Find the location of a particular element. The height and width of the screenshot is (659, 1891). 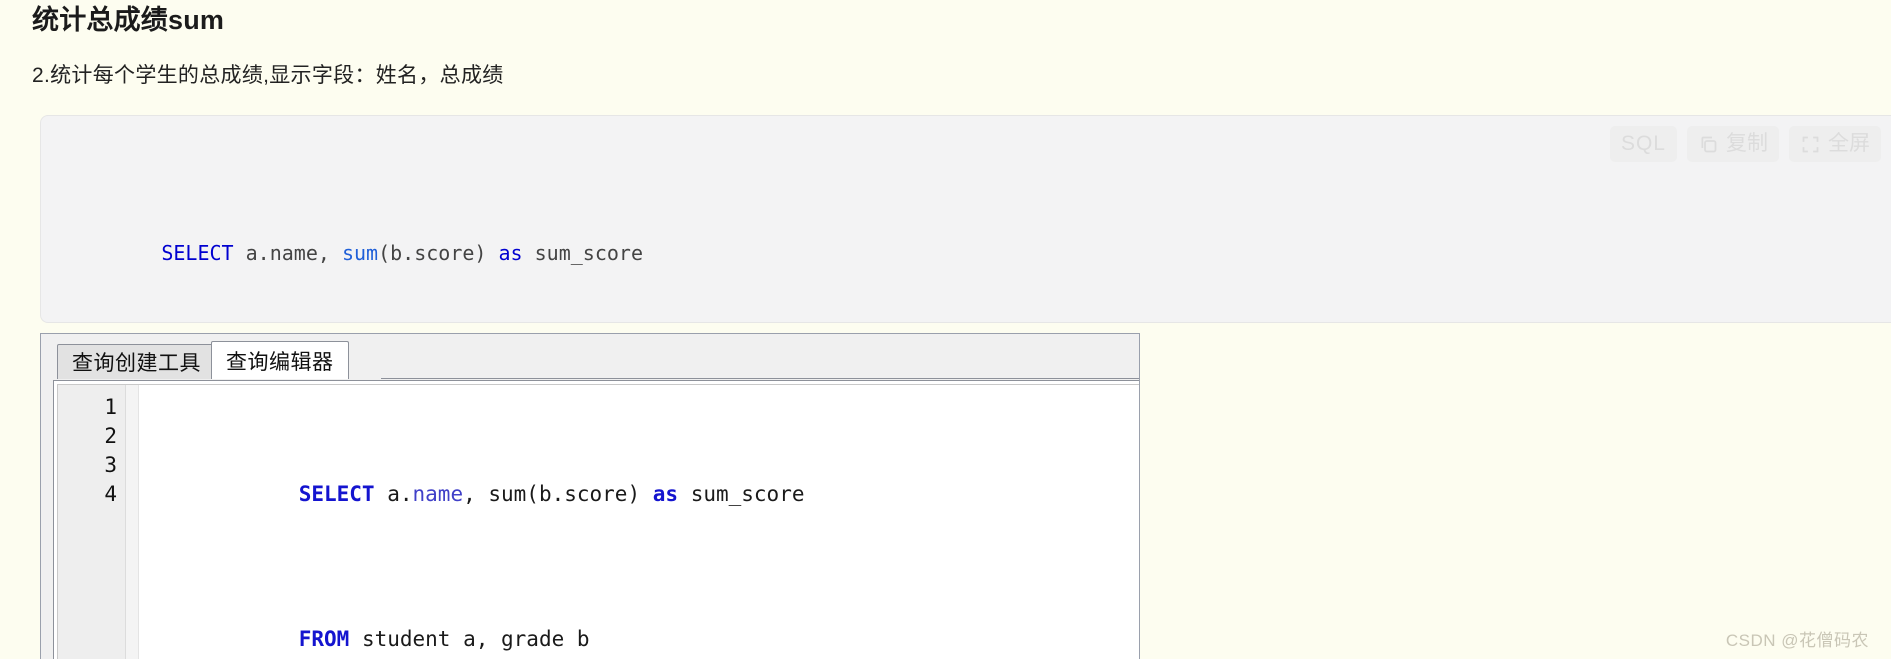

editor-fold-strip is located at coordinates (132, 522).